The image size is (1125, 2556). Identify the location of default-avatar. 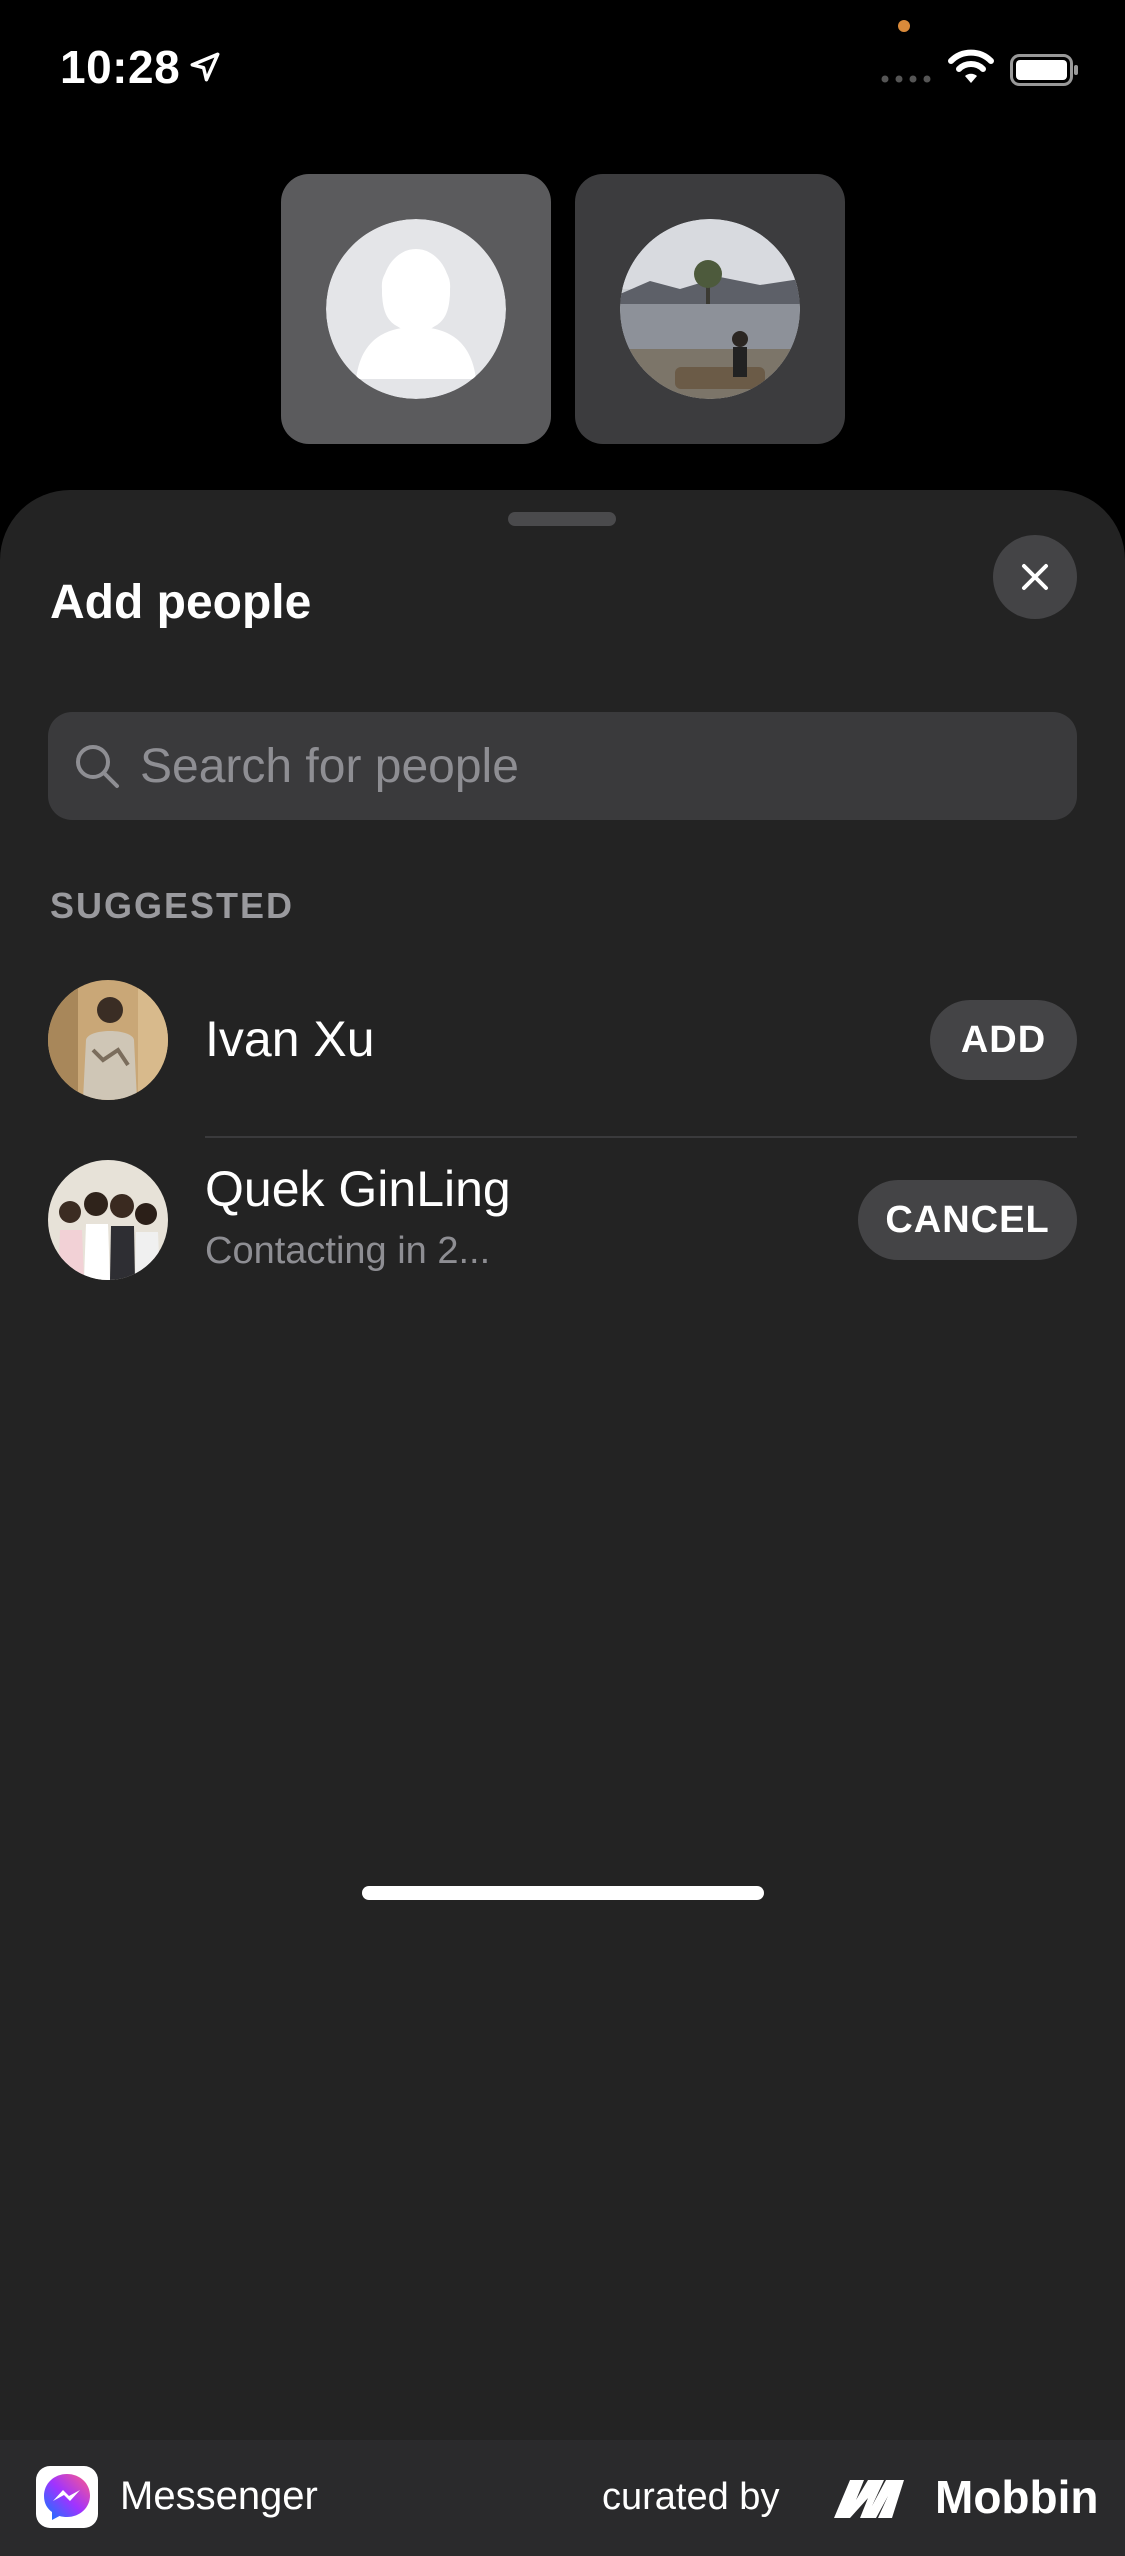
(416, 309).